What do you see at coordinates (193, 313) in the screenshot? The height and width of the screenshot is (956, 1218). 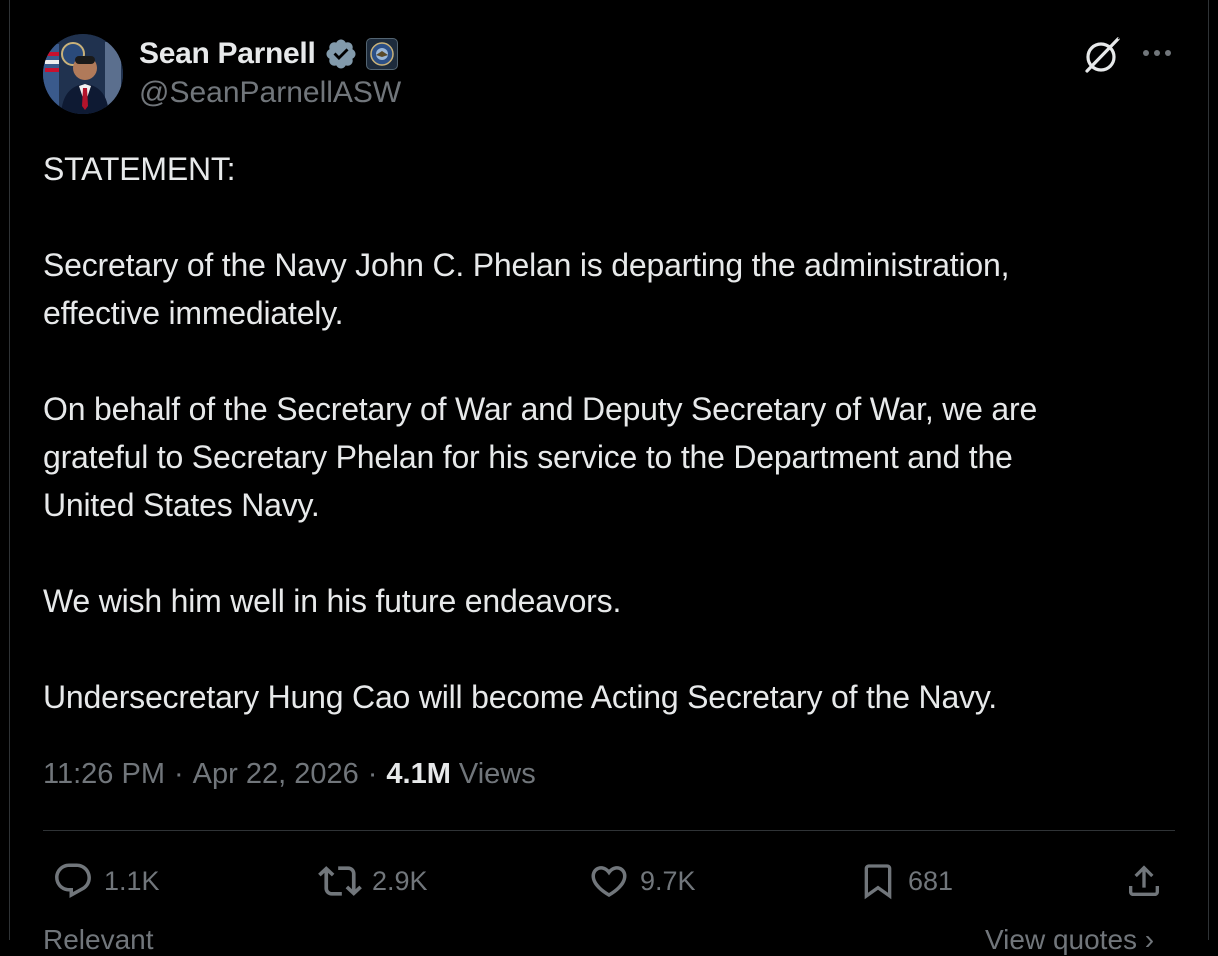 I see `post-line: effective immediately.` at bounding box center [193, 313].